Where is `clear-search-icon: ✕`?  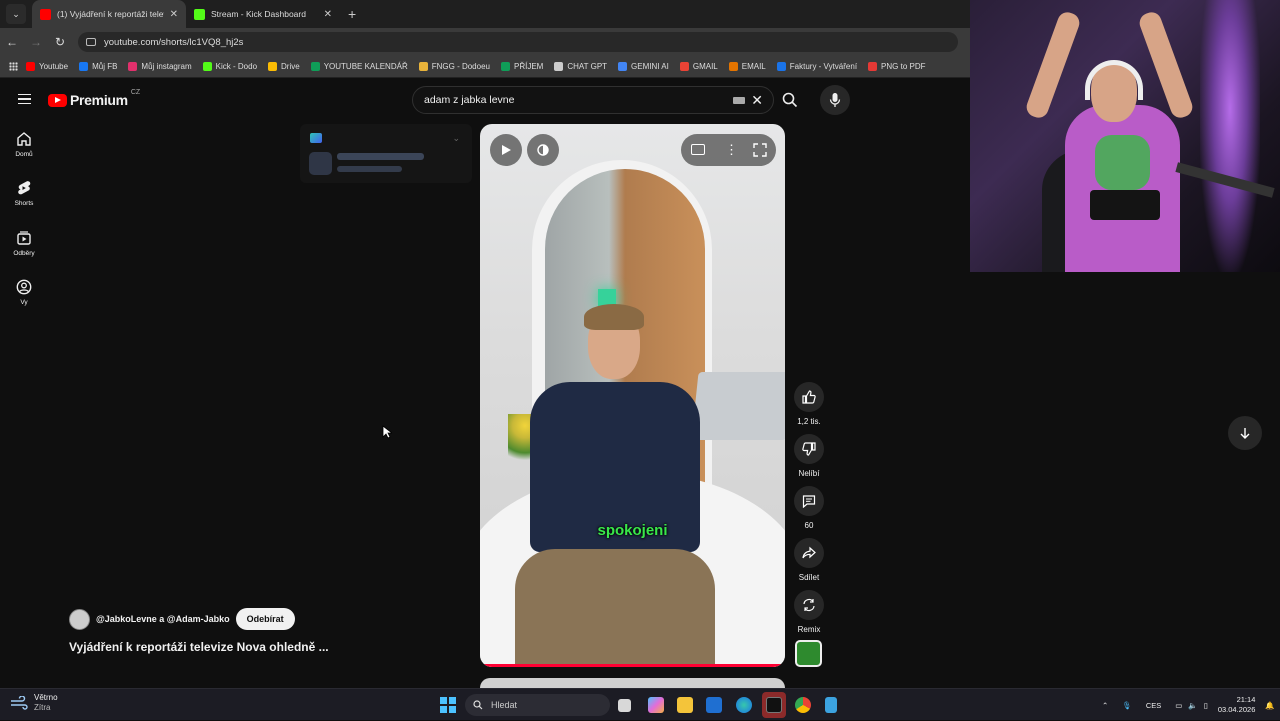
clear-search-icon: ✕ is located at coordinates (757, 100).